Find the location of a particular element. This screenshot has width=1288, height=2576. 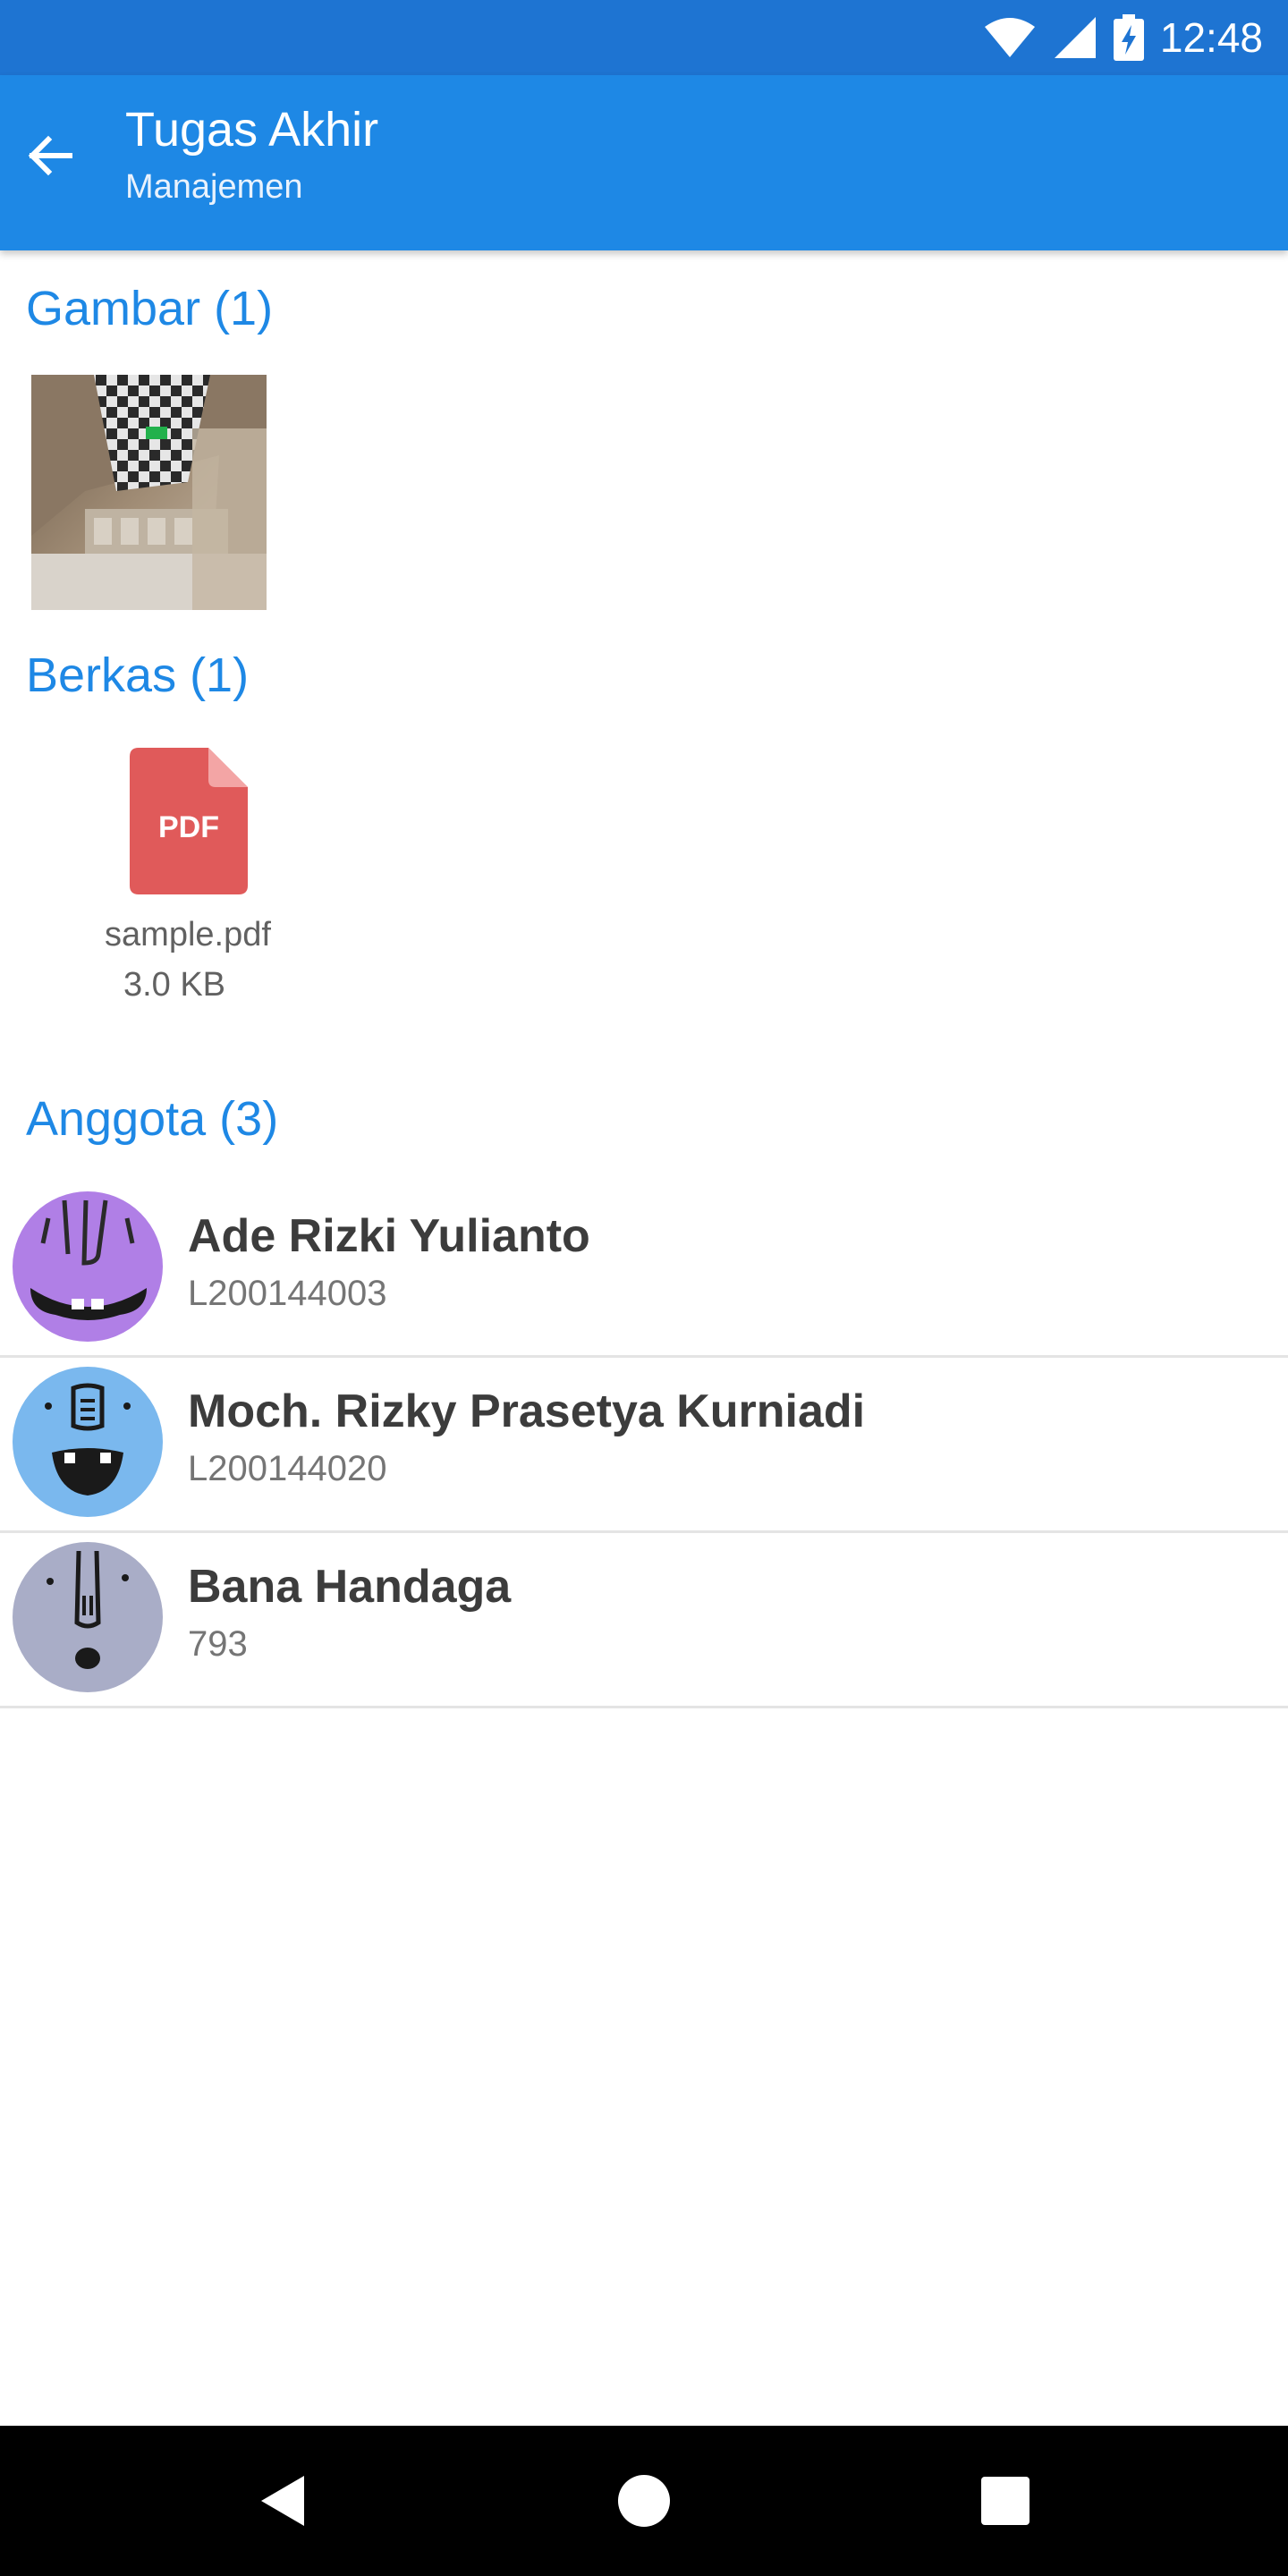

section-header-images: Gambar (1) is located at coordinates (150, 308).